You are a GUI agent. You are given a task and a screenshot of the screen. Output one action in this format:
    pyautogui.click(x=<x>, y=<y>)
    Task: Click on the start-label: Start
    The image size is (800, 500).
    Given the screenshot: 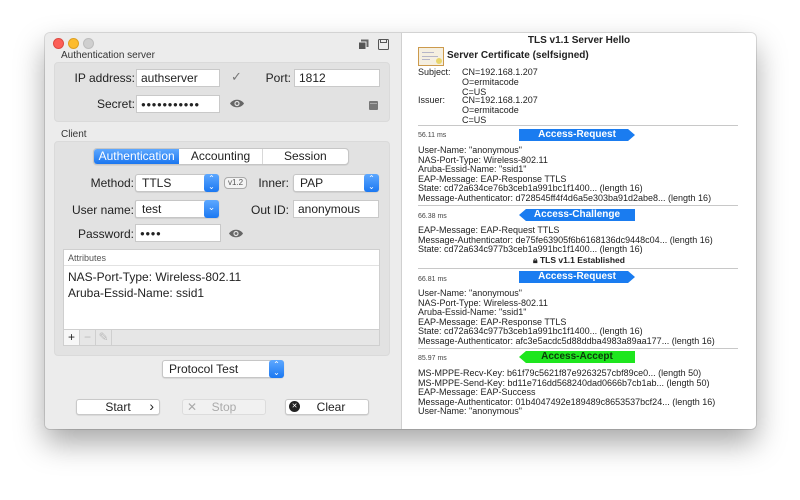 What is the action you would take?
    pyautogui.click(x=118, y=407)
    